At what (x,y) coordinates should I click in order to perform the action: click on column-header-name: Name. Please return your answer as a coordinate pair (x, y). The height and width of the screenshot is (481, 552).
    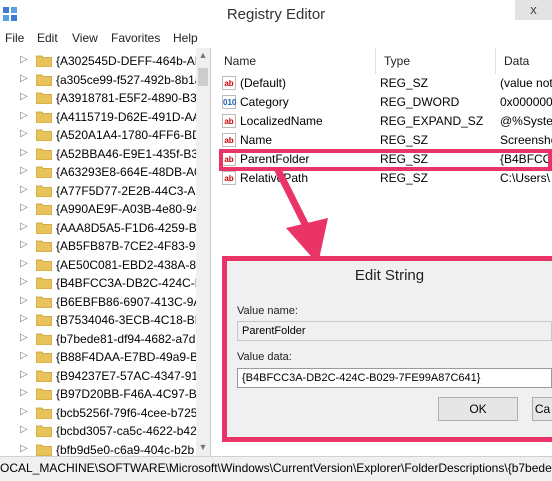
    Looking at the image, I should click on (296, 61).